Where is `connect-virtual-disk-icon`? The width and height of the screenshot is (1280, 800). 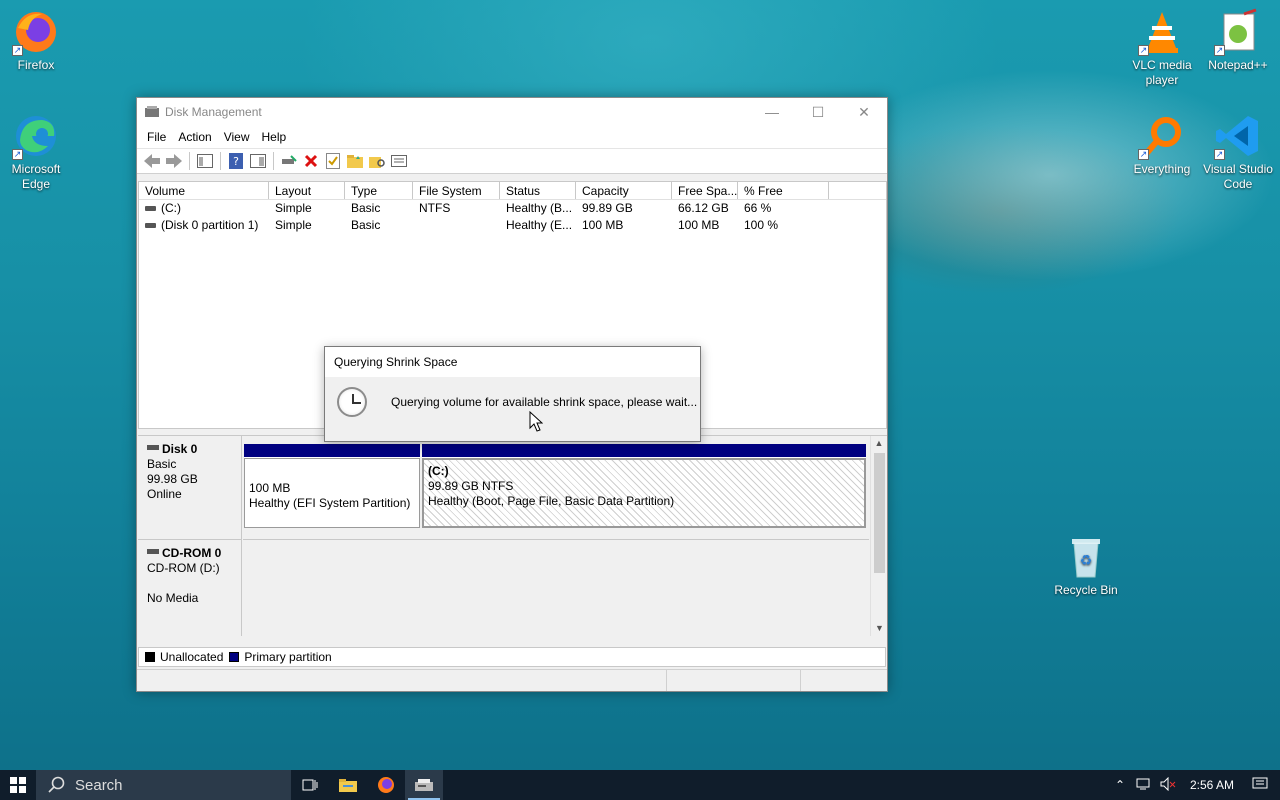
connect-virtual-disk-icon is located at coordinates (289, 161).